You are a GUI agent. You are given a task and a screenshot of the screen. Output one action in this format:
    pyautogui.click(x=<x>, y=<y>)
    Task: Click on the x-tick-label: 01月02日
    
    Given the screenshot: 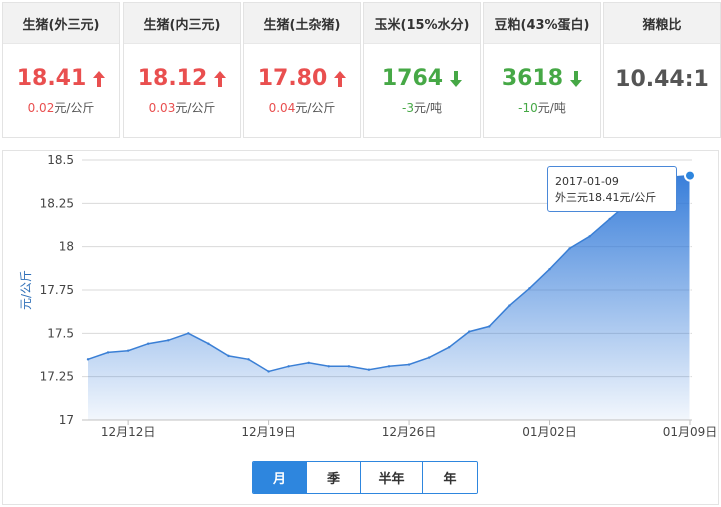 What is the action you would take?
    pyautogui.click(x=549, y=432)
    